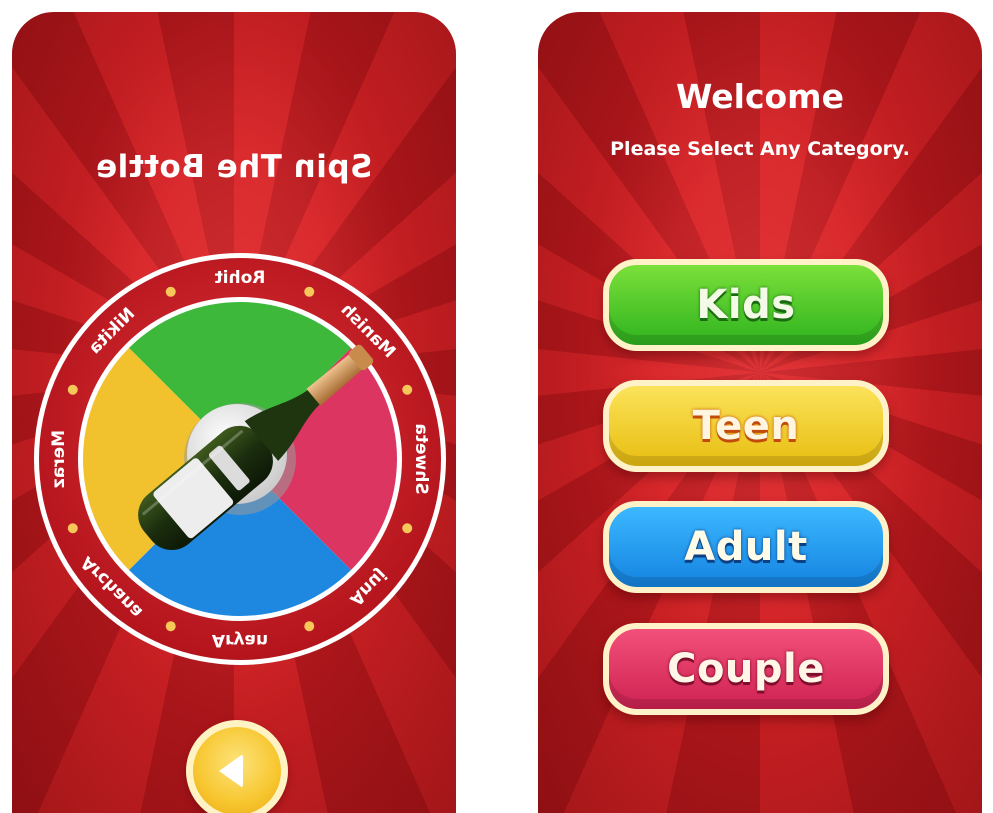 The image size is (993, 813). I want to click on kids-label: Kids, so click(746, 305).